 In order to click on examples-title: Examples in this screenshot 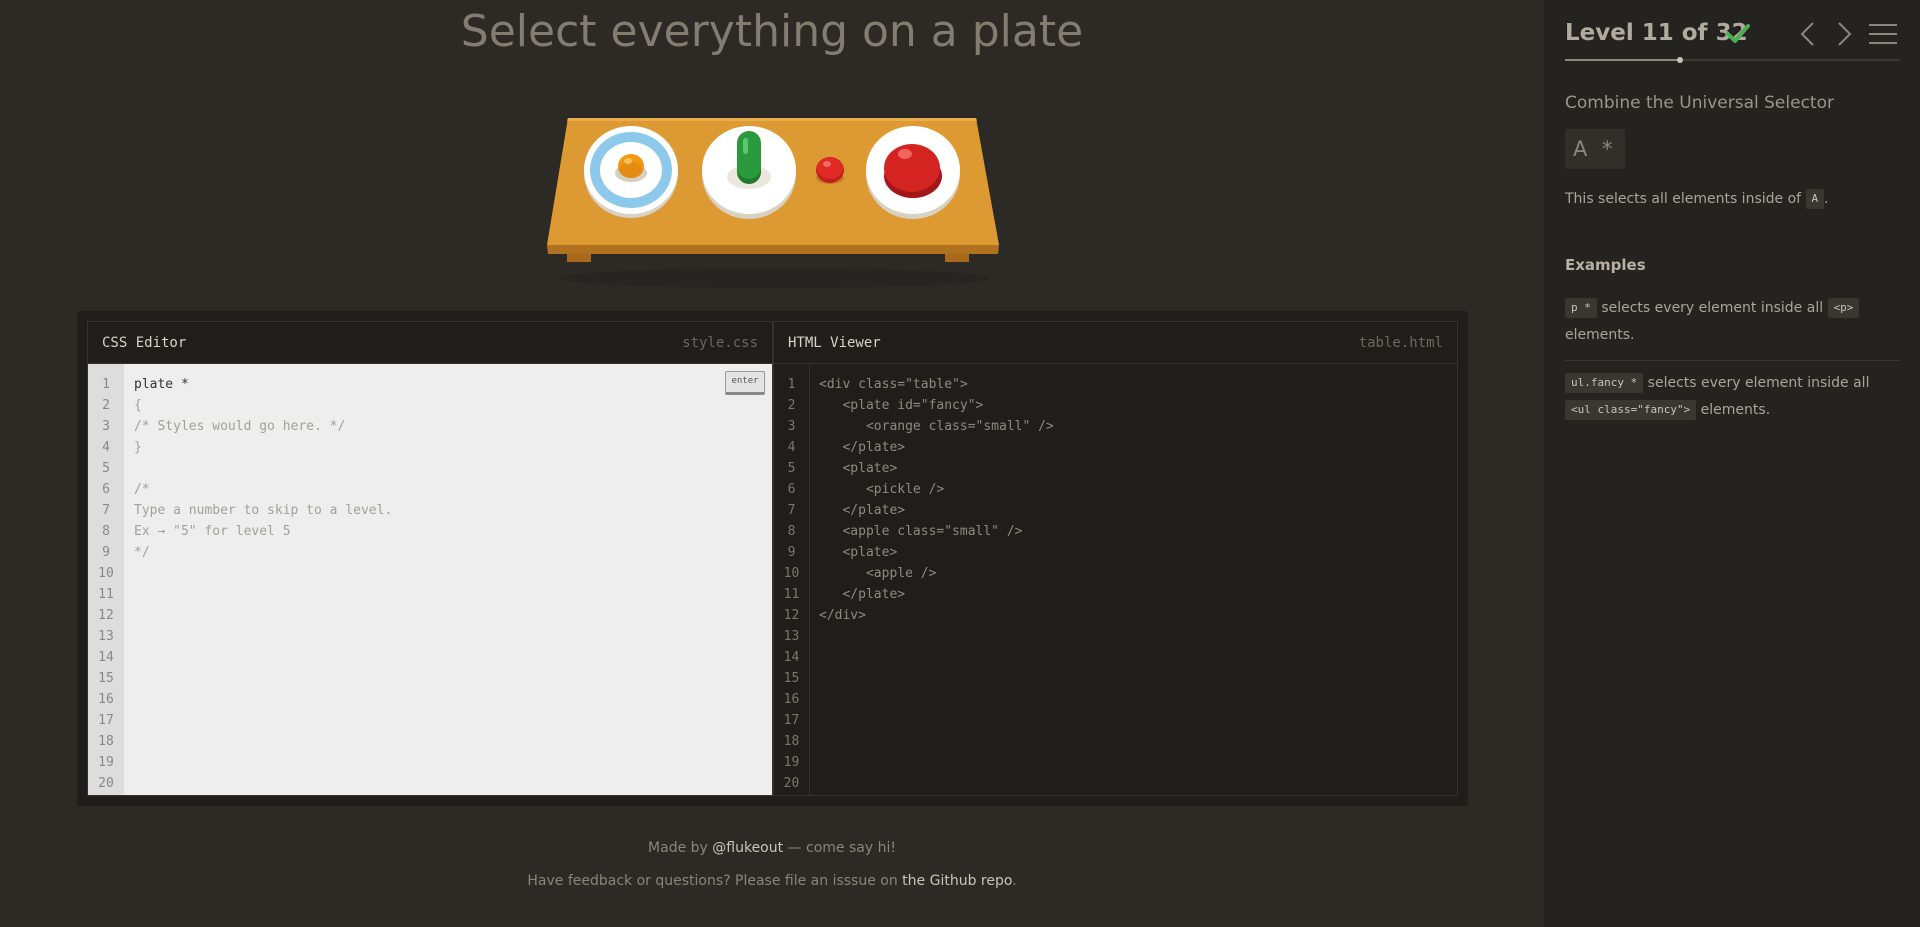, I will do `click(1605, 265)`.